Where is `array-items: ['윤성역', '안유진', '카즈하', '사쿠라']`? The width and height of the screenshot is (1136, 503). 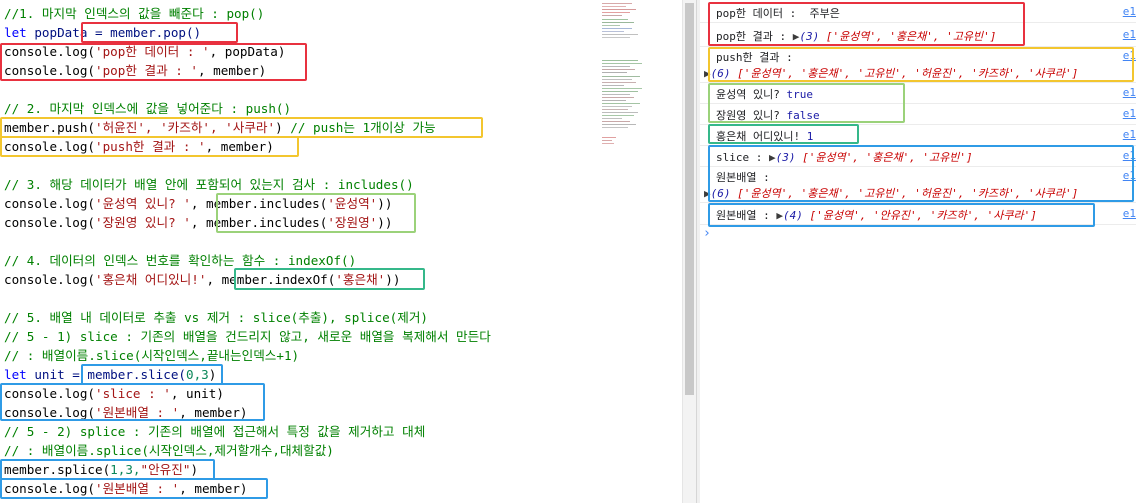
array-items: ['윤성역', '안유진', '카즈하', '사쿠라'] is located at coordinates (923, 215).